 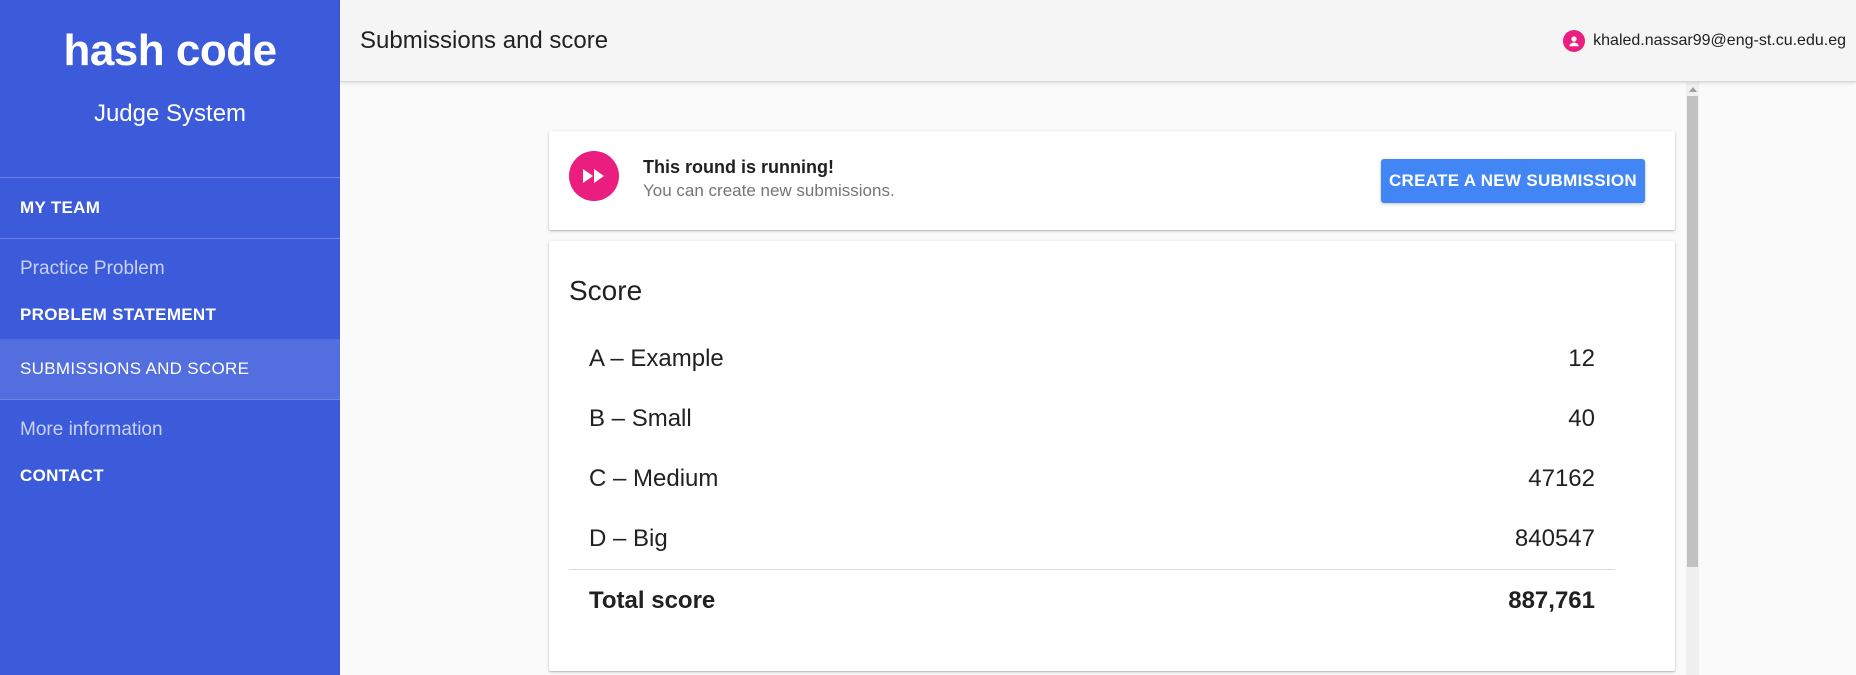 I want to click on score-title: Score, so click(x=606, y=290).